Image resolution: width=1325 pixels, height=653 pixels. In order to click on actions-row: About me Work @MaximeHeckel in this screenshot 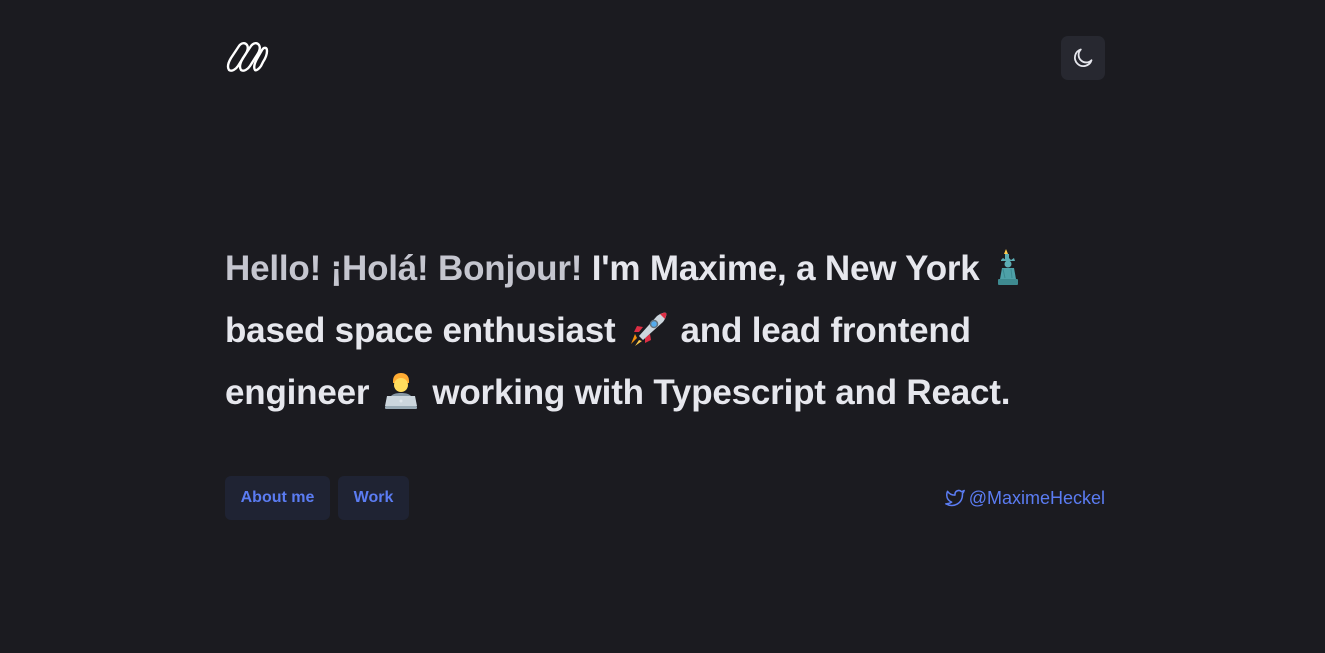, I will do `click(665, 498)`.